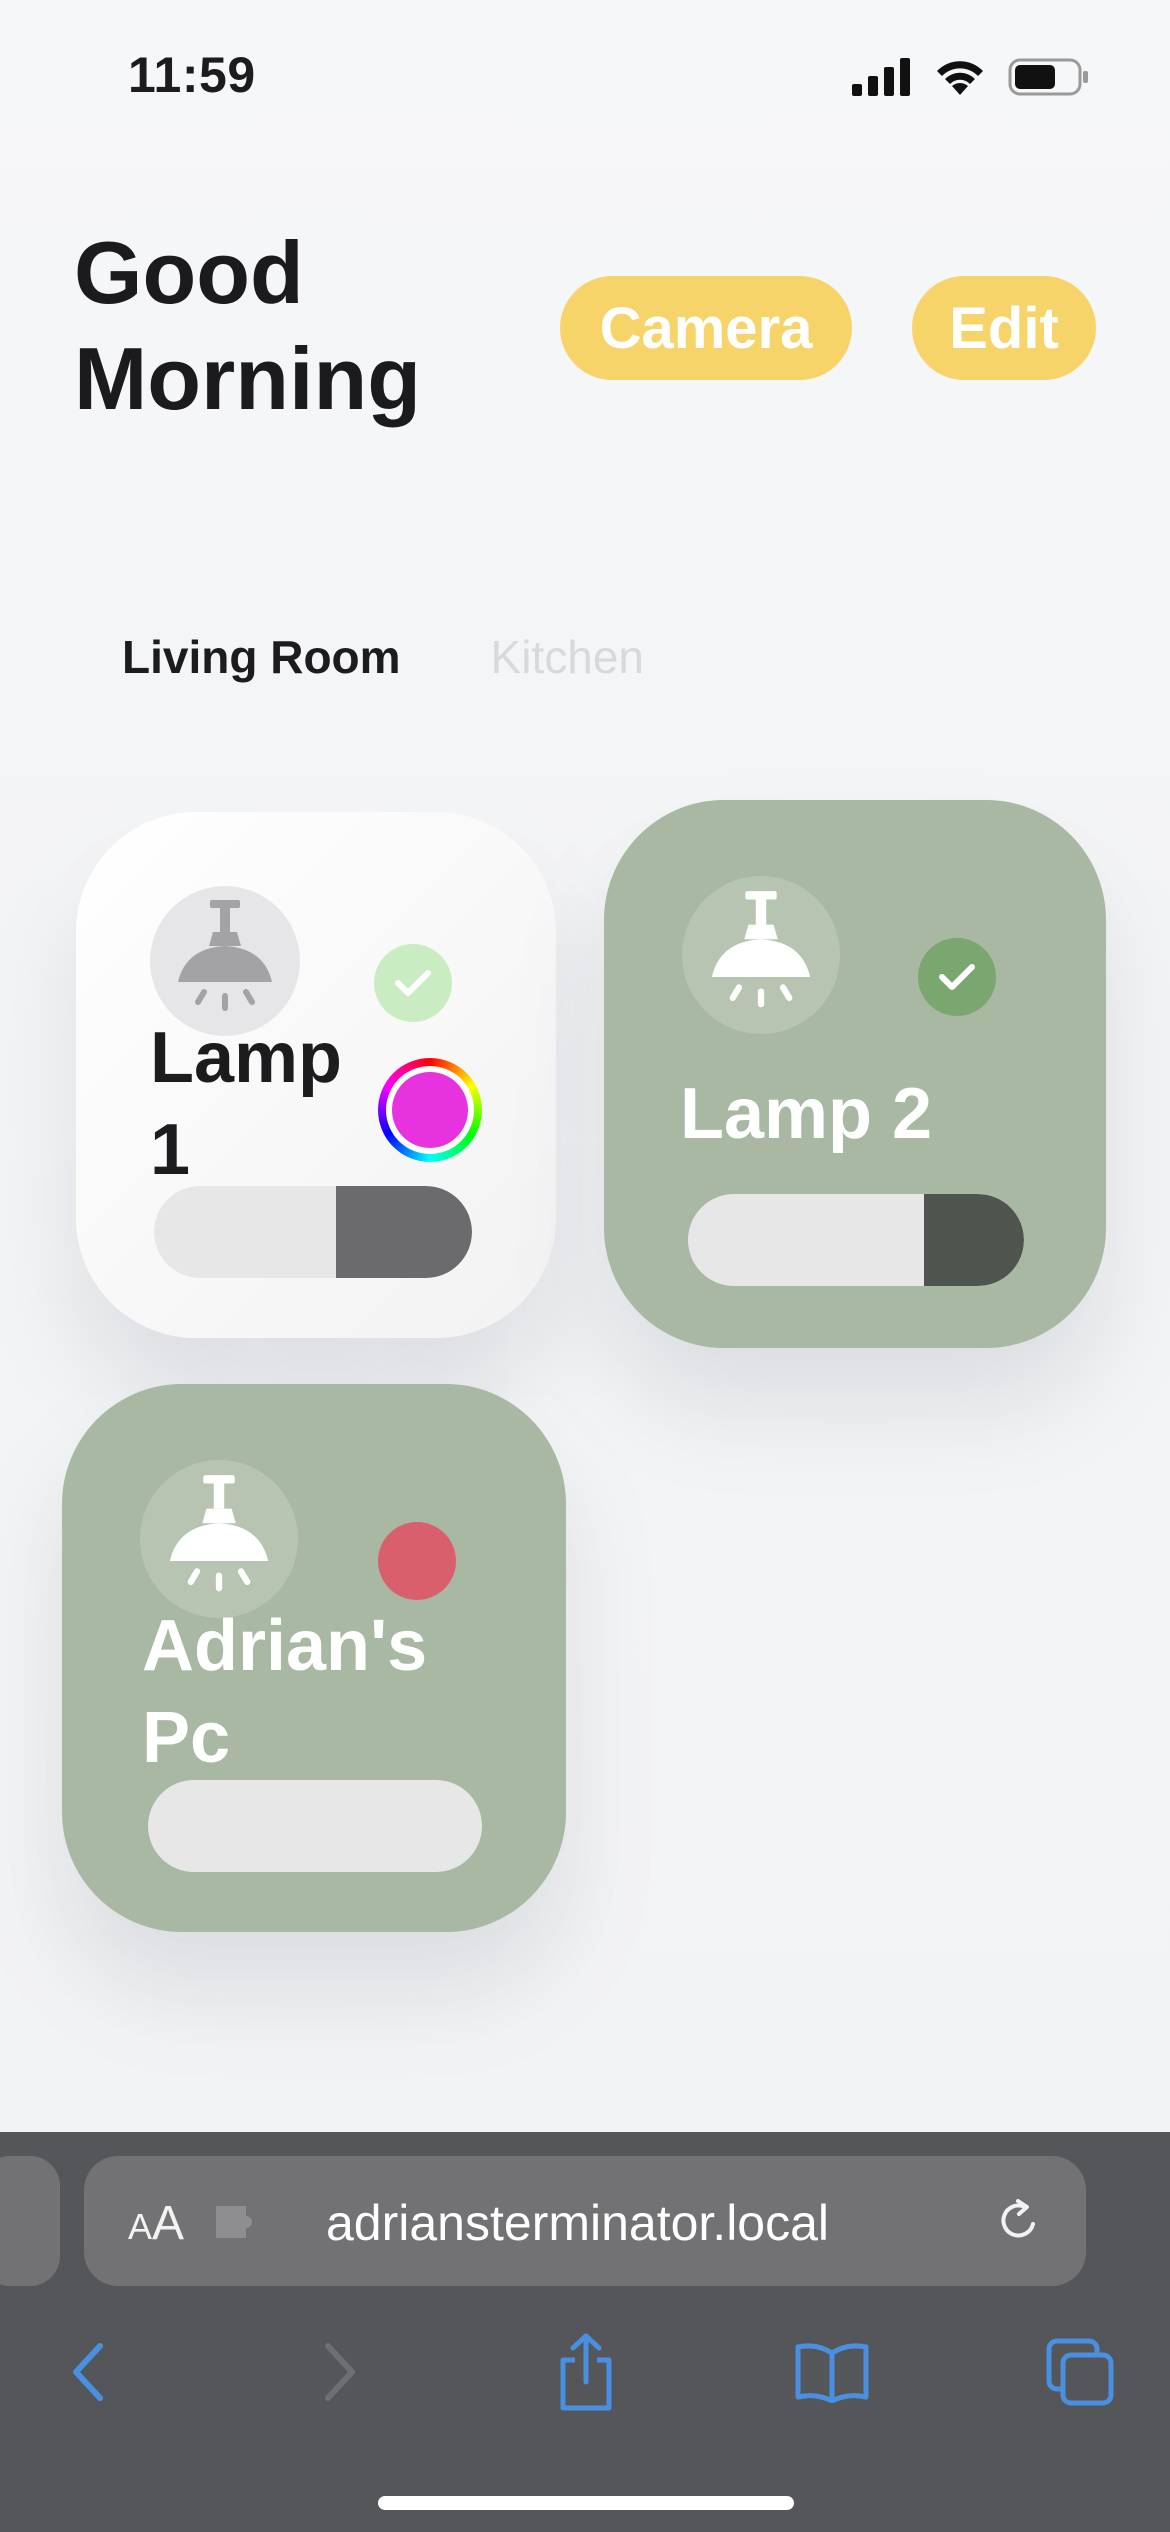 This screenshot has height=2532, width=1170. I want to click on reload-icon, so click(1019, 2221).